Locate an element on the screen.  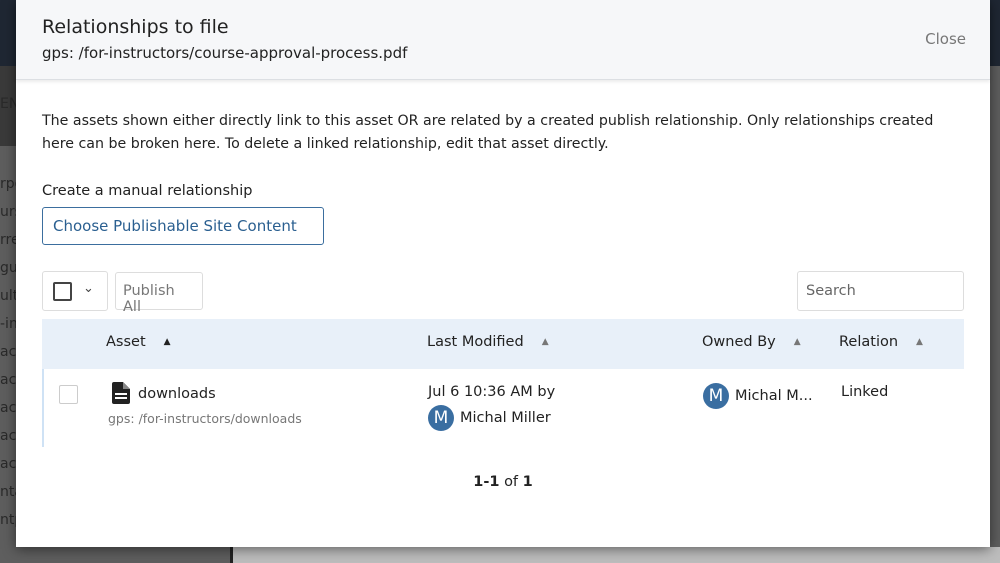
column-asset: Asset ▲ is located at coordinates (138, 342).